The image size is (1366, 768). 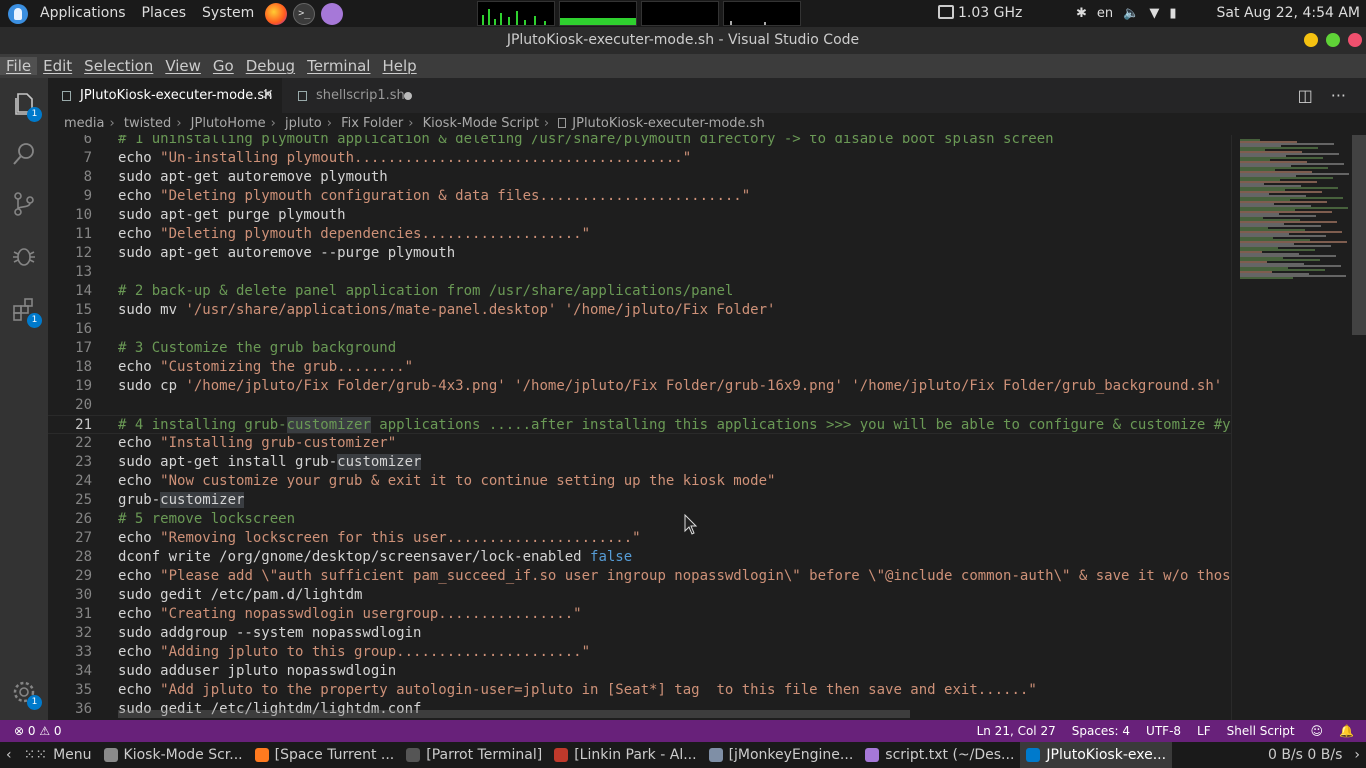 What do you see at coordinates (639, 348) in the screenshot?
I see `code-line: 17 # 3 Customize the grub background` at bounding box center [639, 348].